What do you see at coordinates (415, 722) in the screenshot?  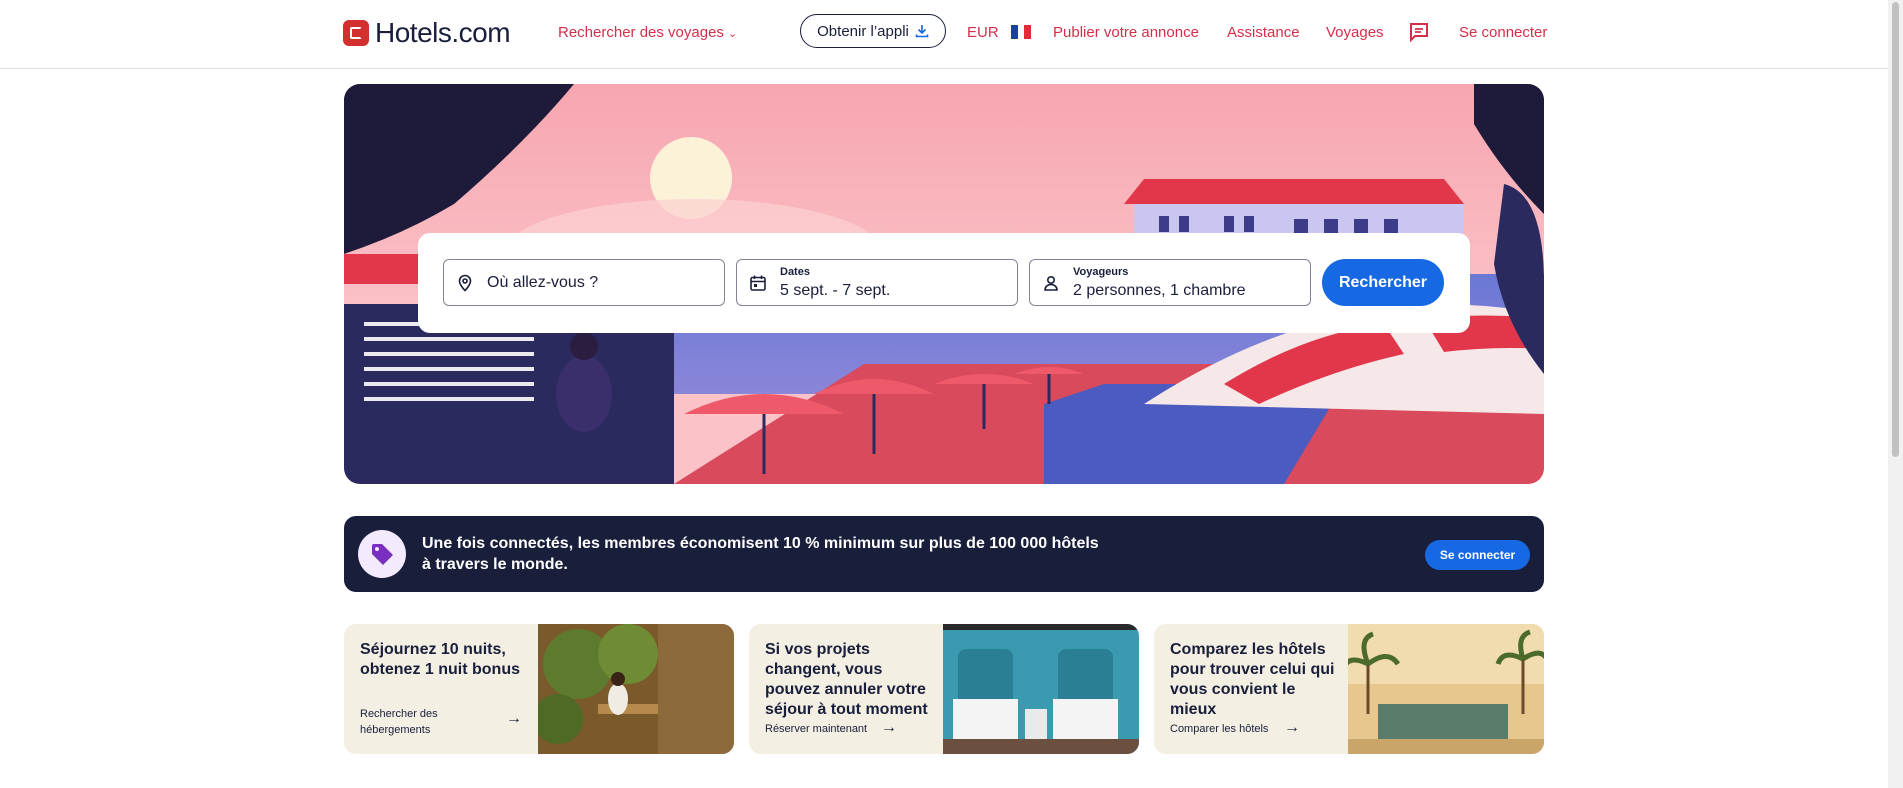 I see `card-link: Rechercher des hébergements` at bounding box center [415, 722].